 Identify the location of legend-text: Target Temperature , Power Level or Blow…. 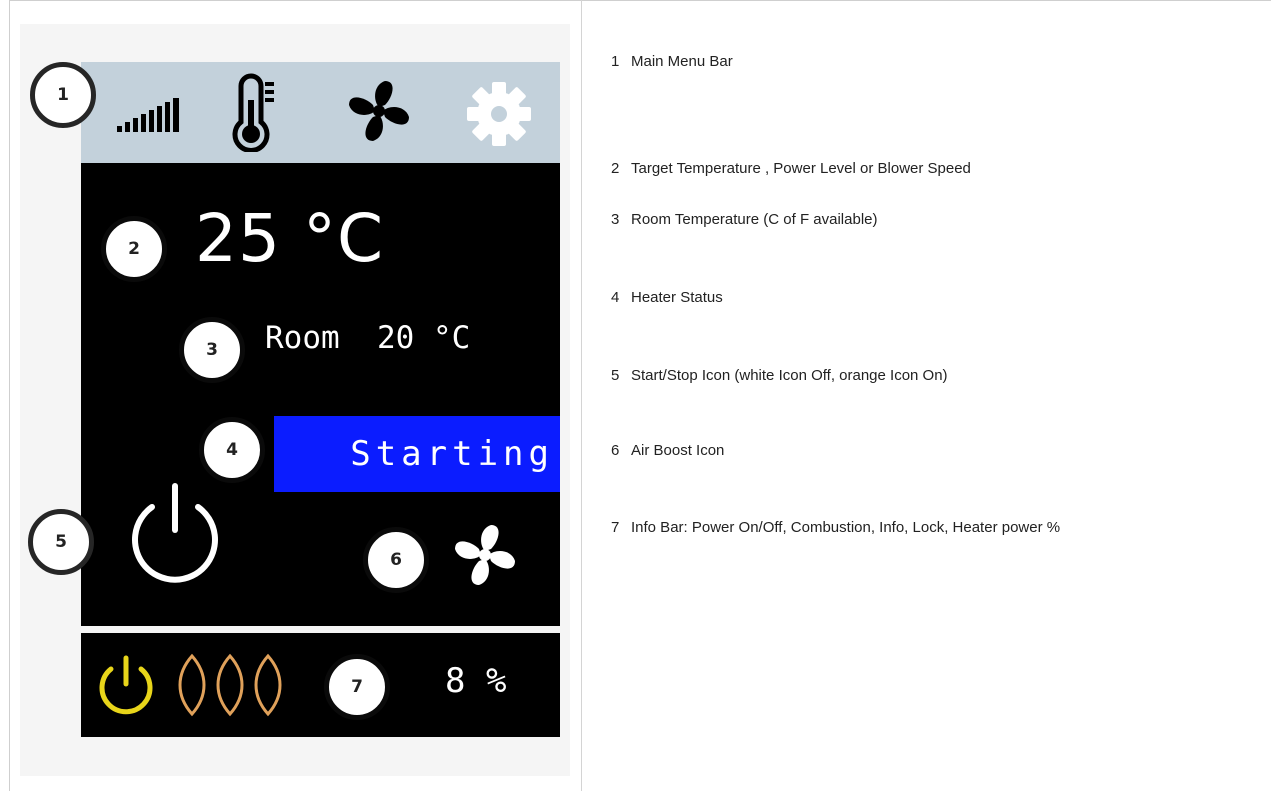
(801, 168).